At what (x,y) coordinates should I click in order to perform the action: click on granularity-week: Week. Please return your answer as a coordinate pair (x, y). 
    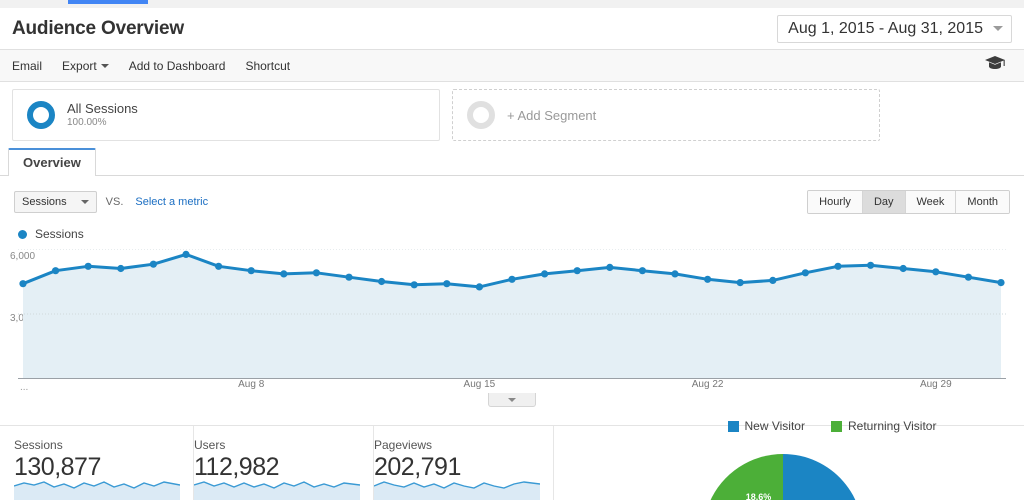
    Looking at the image, I should click on (931, 202).